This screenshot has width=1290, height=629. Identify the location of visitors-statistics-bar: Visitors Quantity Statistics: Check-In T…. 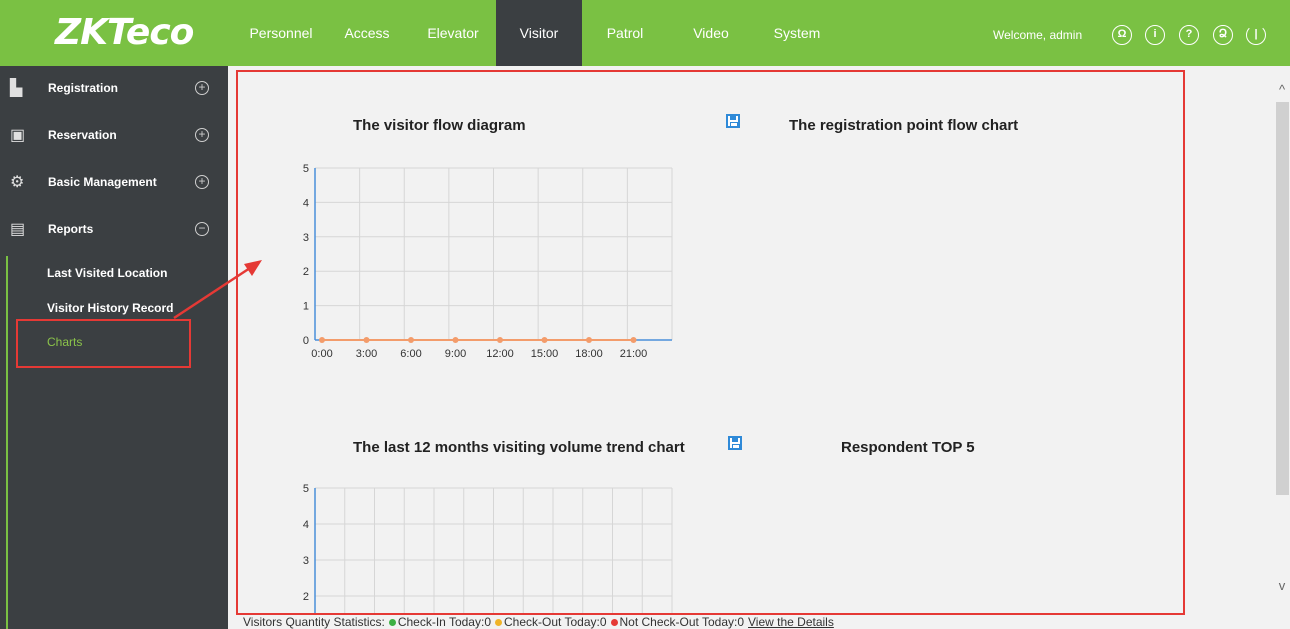
(538, 622).